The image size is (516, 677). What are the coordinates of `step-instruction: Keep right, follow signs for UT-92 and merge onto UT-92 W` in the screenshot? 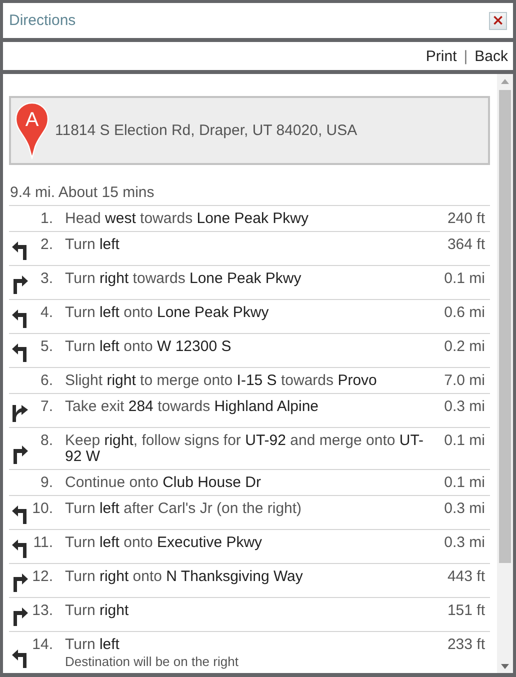 It's located at (245, 449).